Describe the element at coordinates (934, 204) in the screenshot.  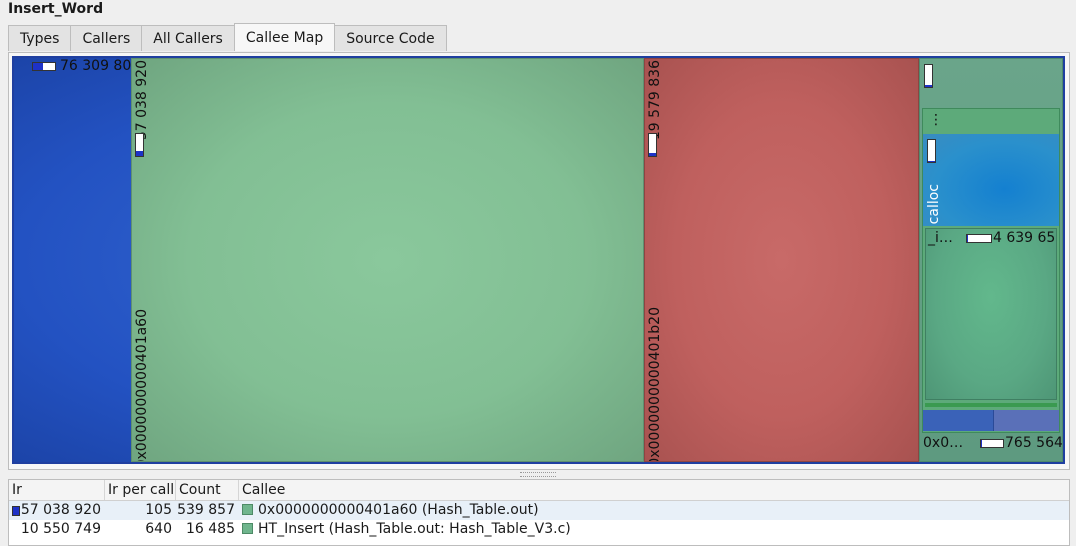
I see `calloc-label: calloc` at that location.